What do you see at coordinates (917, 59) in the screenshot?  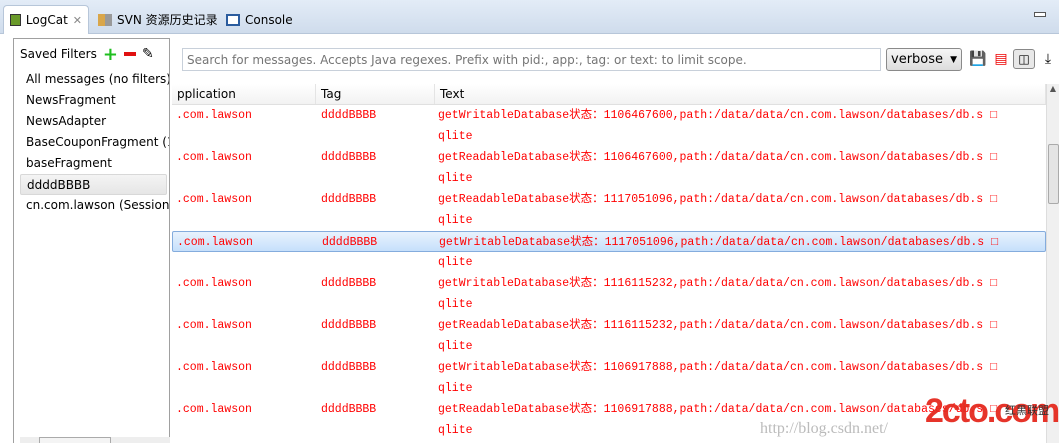 I see `log-level-value: verbose` at bounding box center [917, 59].